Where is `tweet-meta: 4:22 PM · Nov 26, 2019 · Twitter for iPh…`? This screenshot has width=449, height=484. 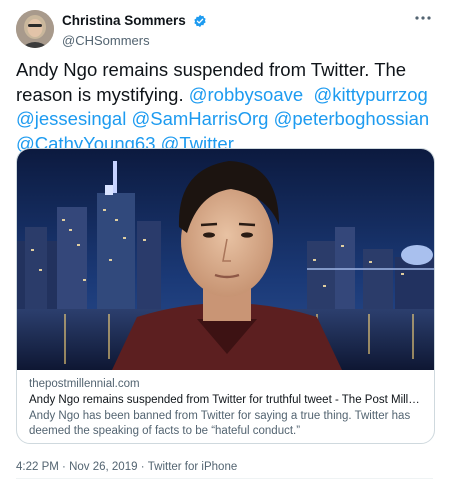 tweet-meta: 4:22 PM · Nov 26, 2019 · Twitter for iPh… is located at coordinates (126, 467).